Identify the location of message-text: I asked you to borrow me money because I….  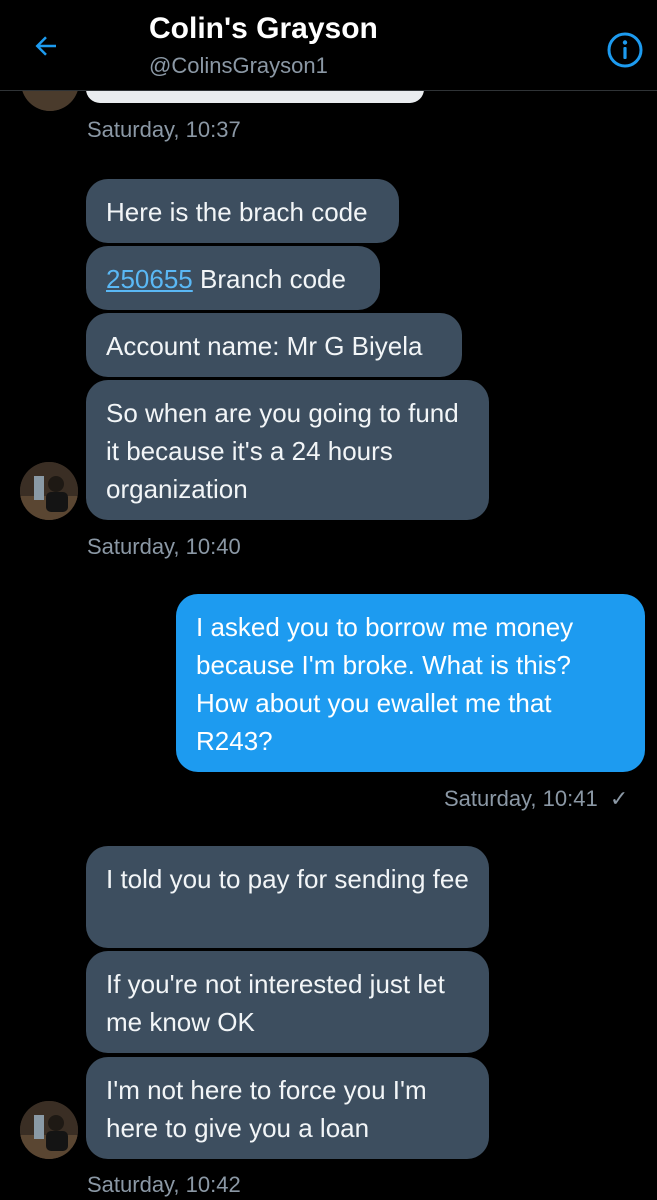
(385, 684).